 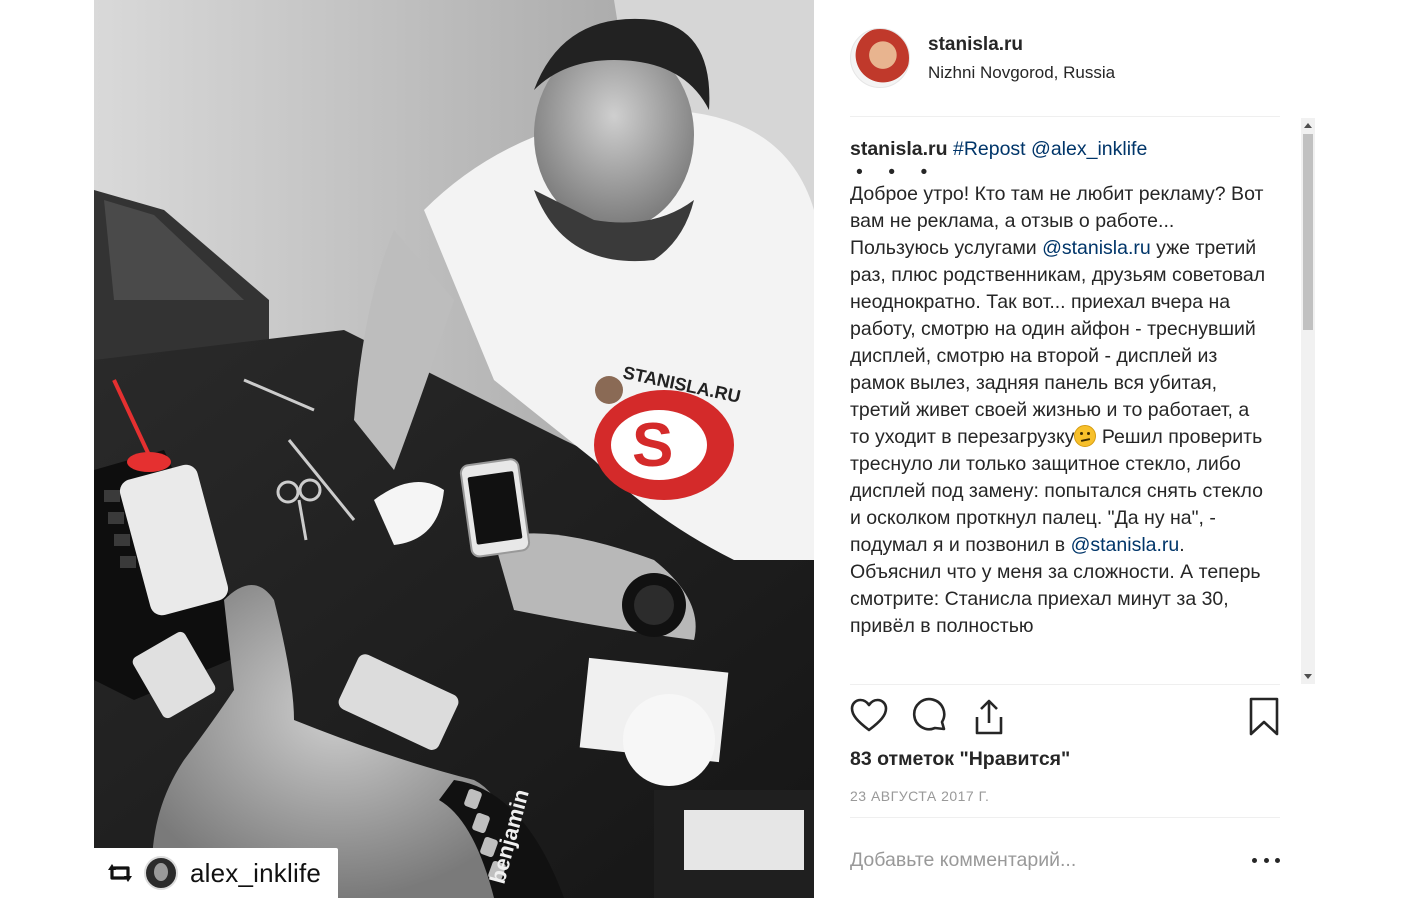 I want to click on svg-text: S, so click(x=652, y=445).